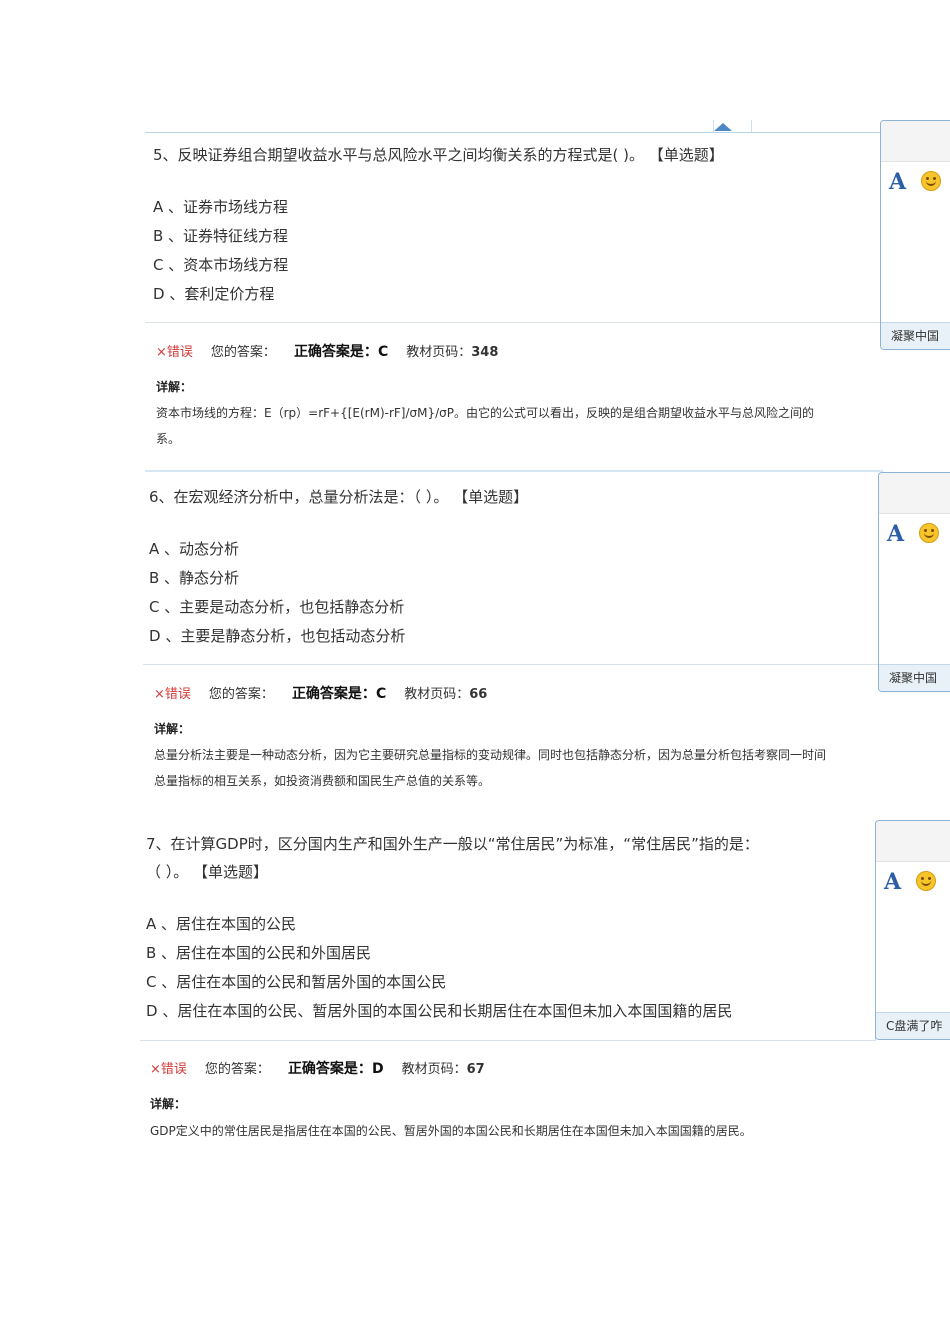  I want to click on option-b: B 、静态分析, so click(514, 578).